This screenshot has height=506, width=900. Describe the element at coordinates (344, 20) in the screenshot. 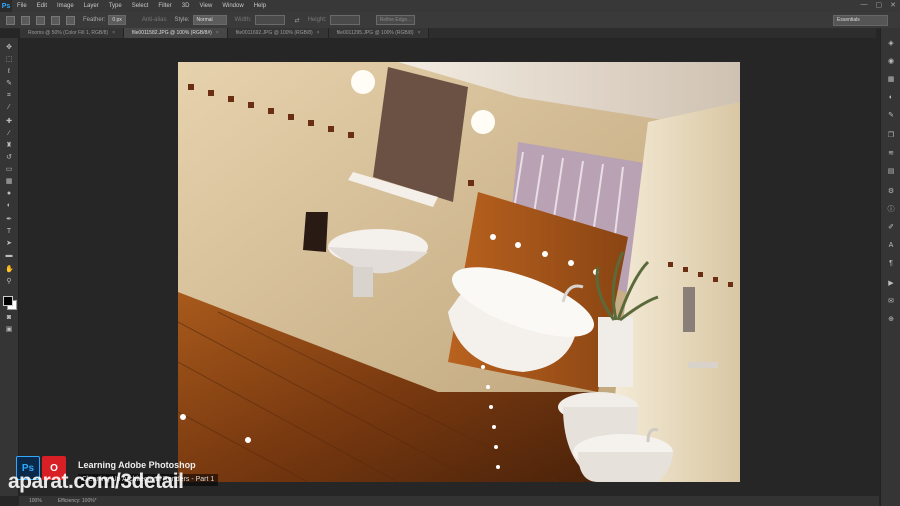

I see `height-input` at that location.